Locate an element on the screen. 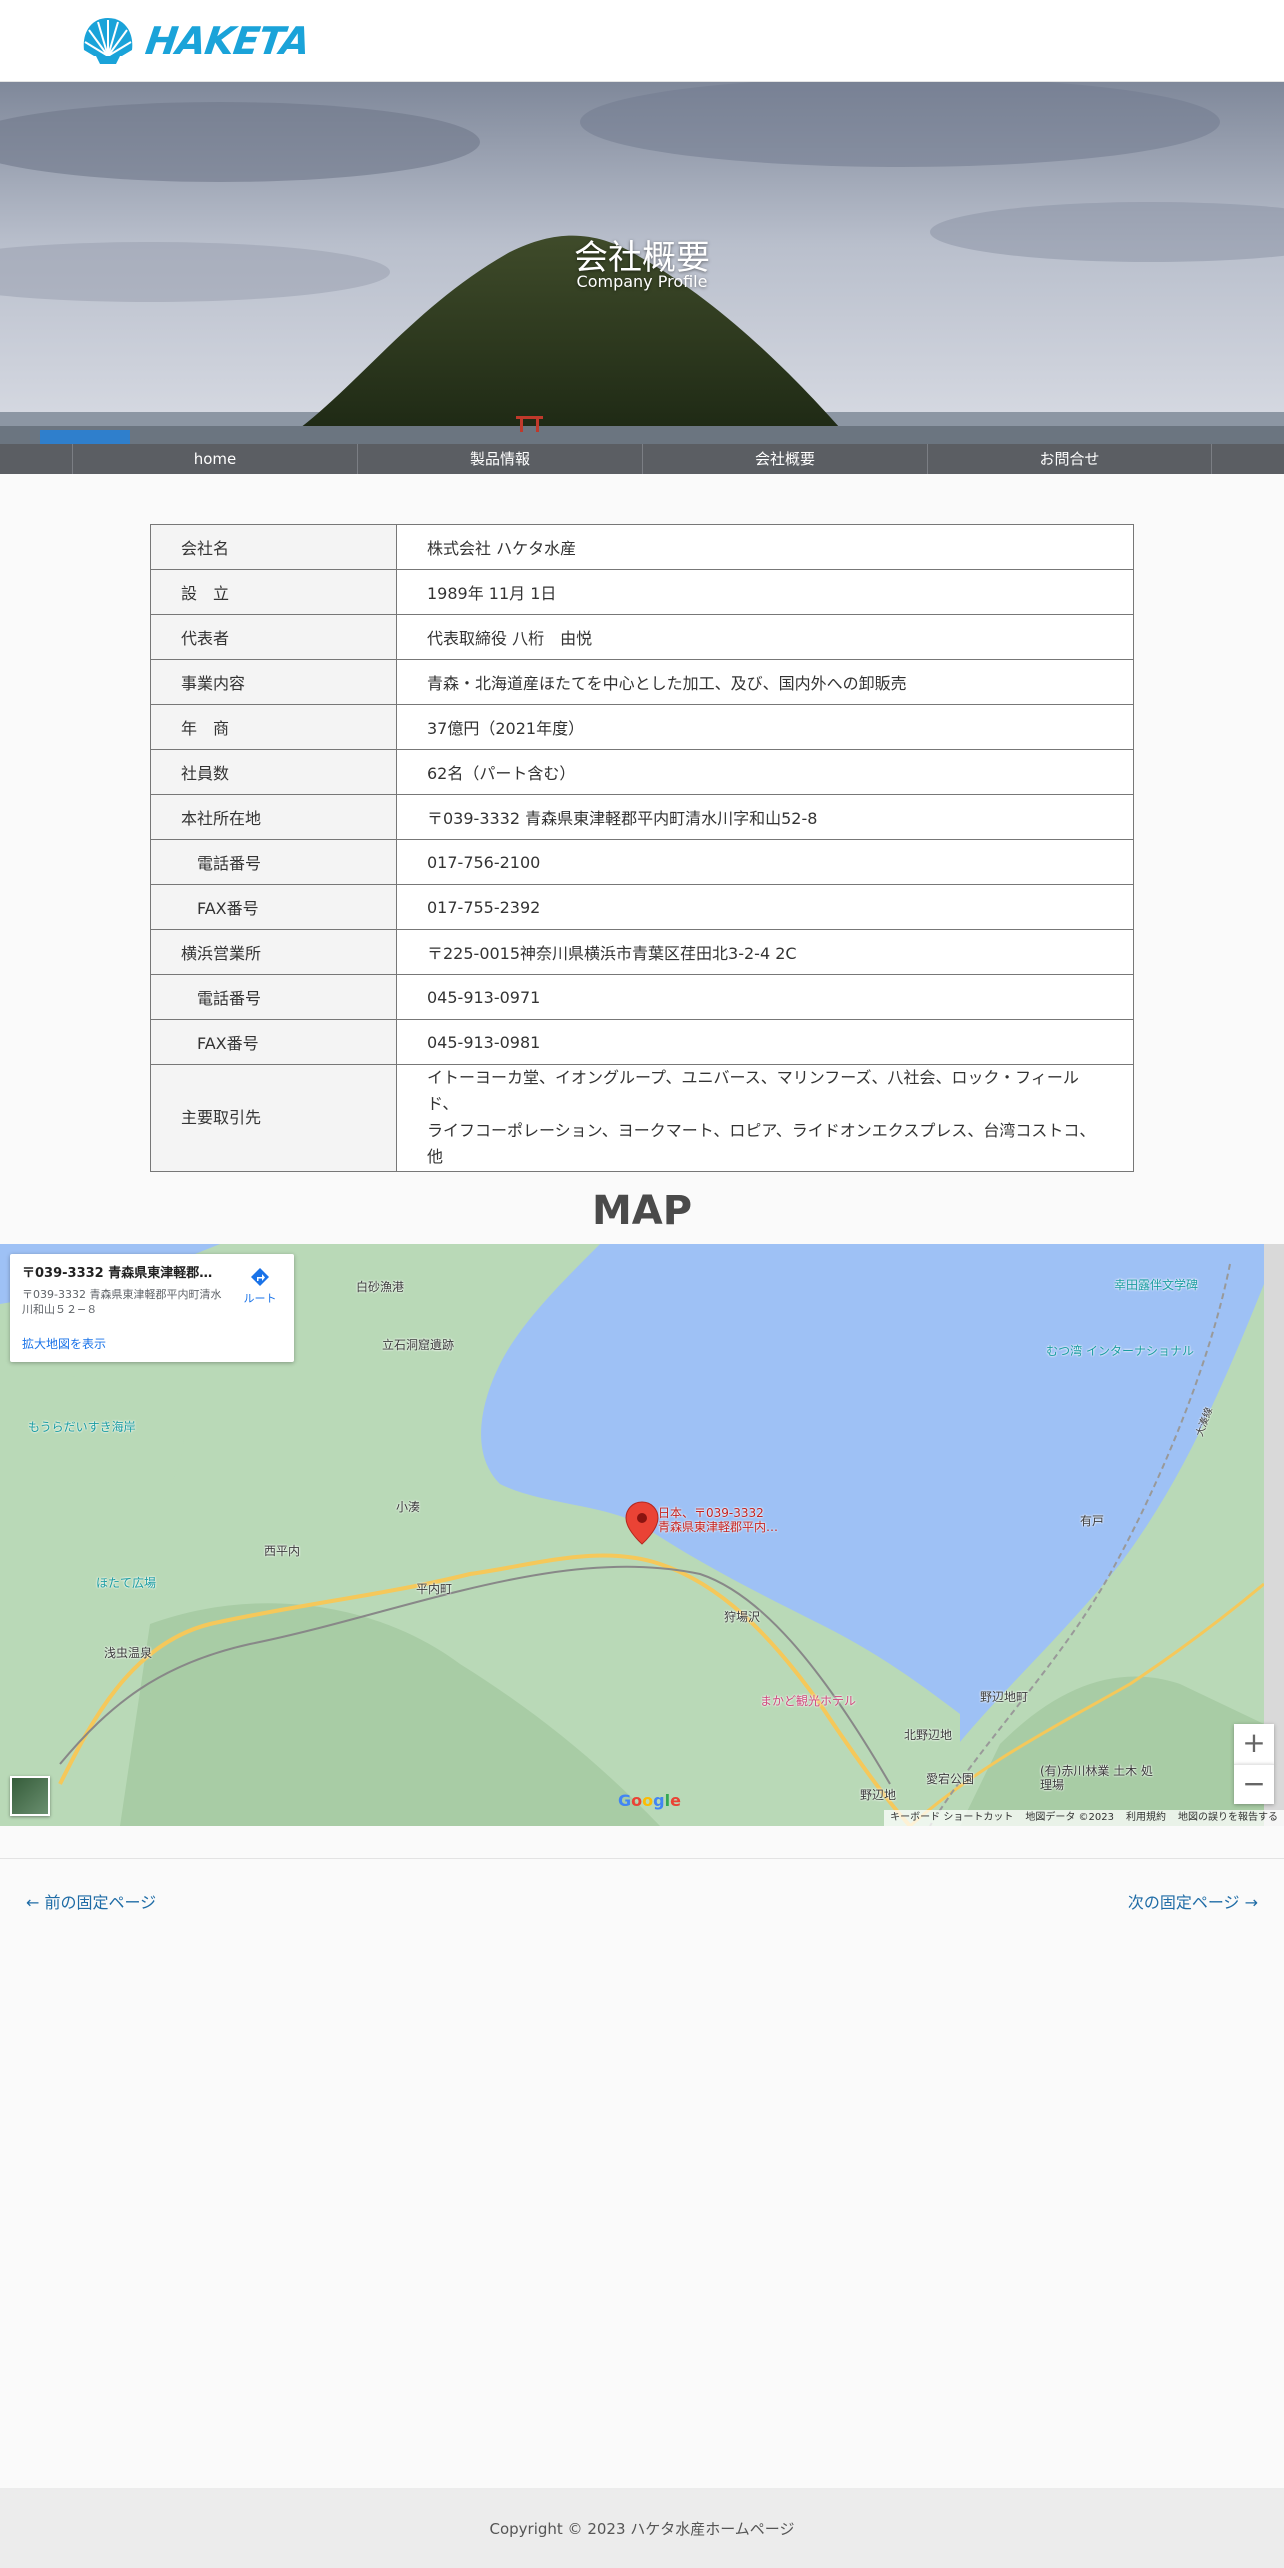 Image resolution: width=1284 pixels, height=2568 pixels. terms-link: 利用規約 is located at coordinates (1146, 1818).